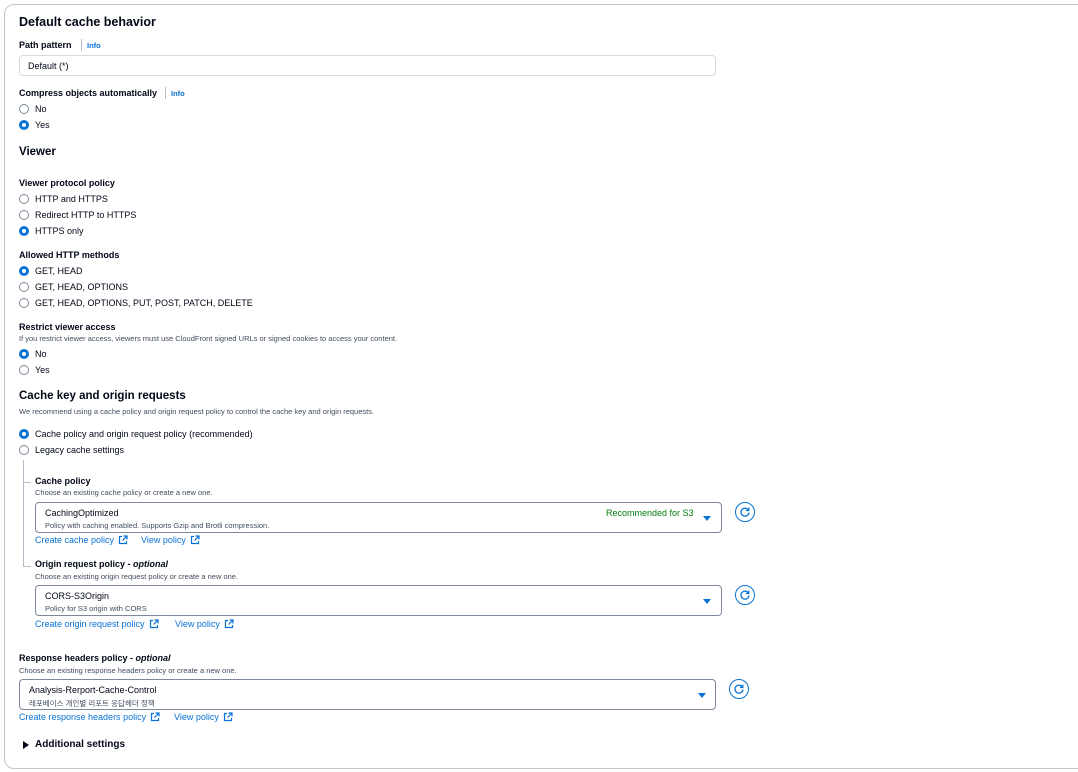  I want to click on link-label: Create cache policy, so click(75, 540).